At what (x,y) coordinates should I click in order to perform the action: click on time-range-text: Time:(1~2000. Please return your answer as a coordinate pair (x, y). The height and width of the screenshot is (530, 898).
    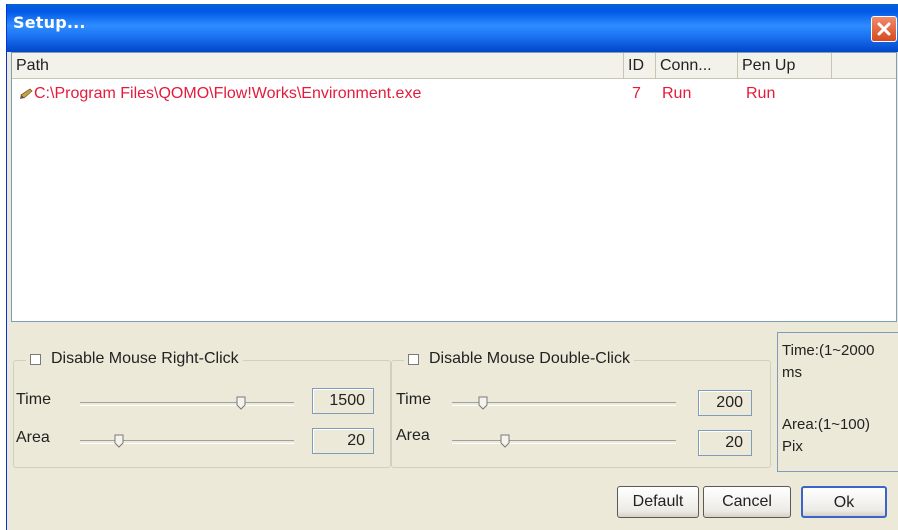
    Looking at the image, I should click on (828, 350).